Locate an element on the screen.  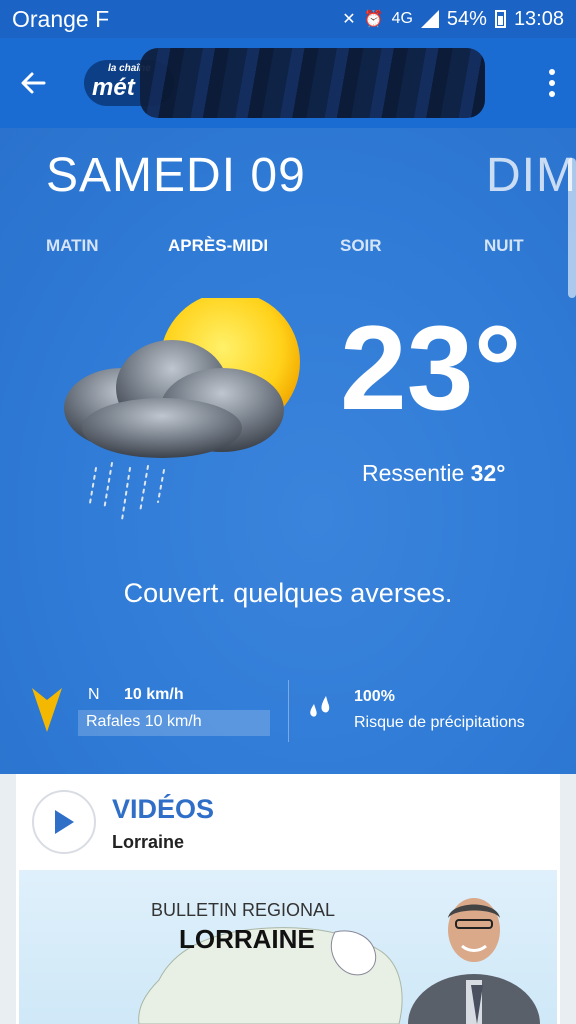
wind-speed: 10 km/h is located at coordinates (154, 694).